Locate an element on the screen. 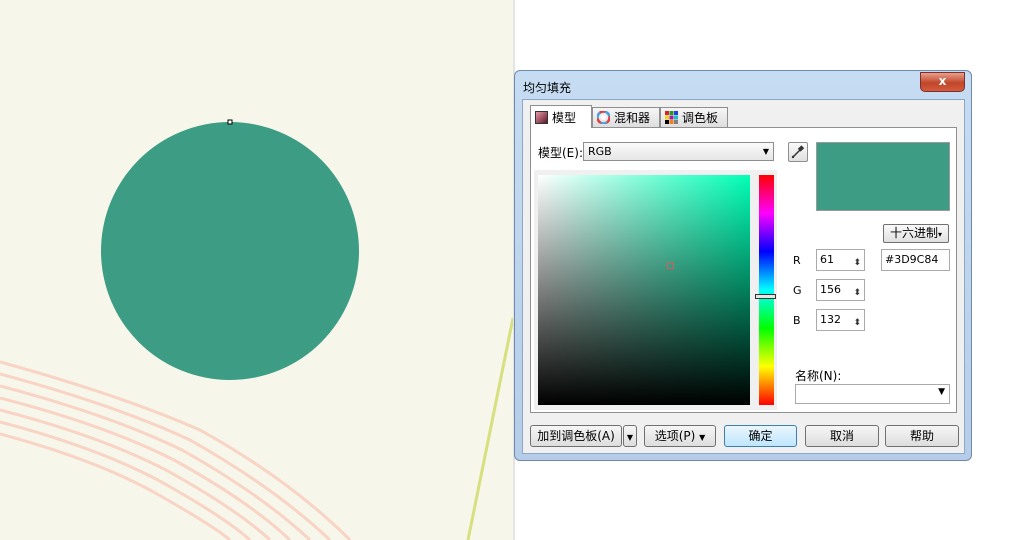  help-button: 帮助 is located at coordinates (922, 436).